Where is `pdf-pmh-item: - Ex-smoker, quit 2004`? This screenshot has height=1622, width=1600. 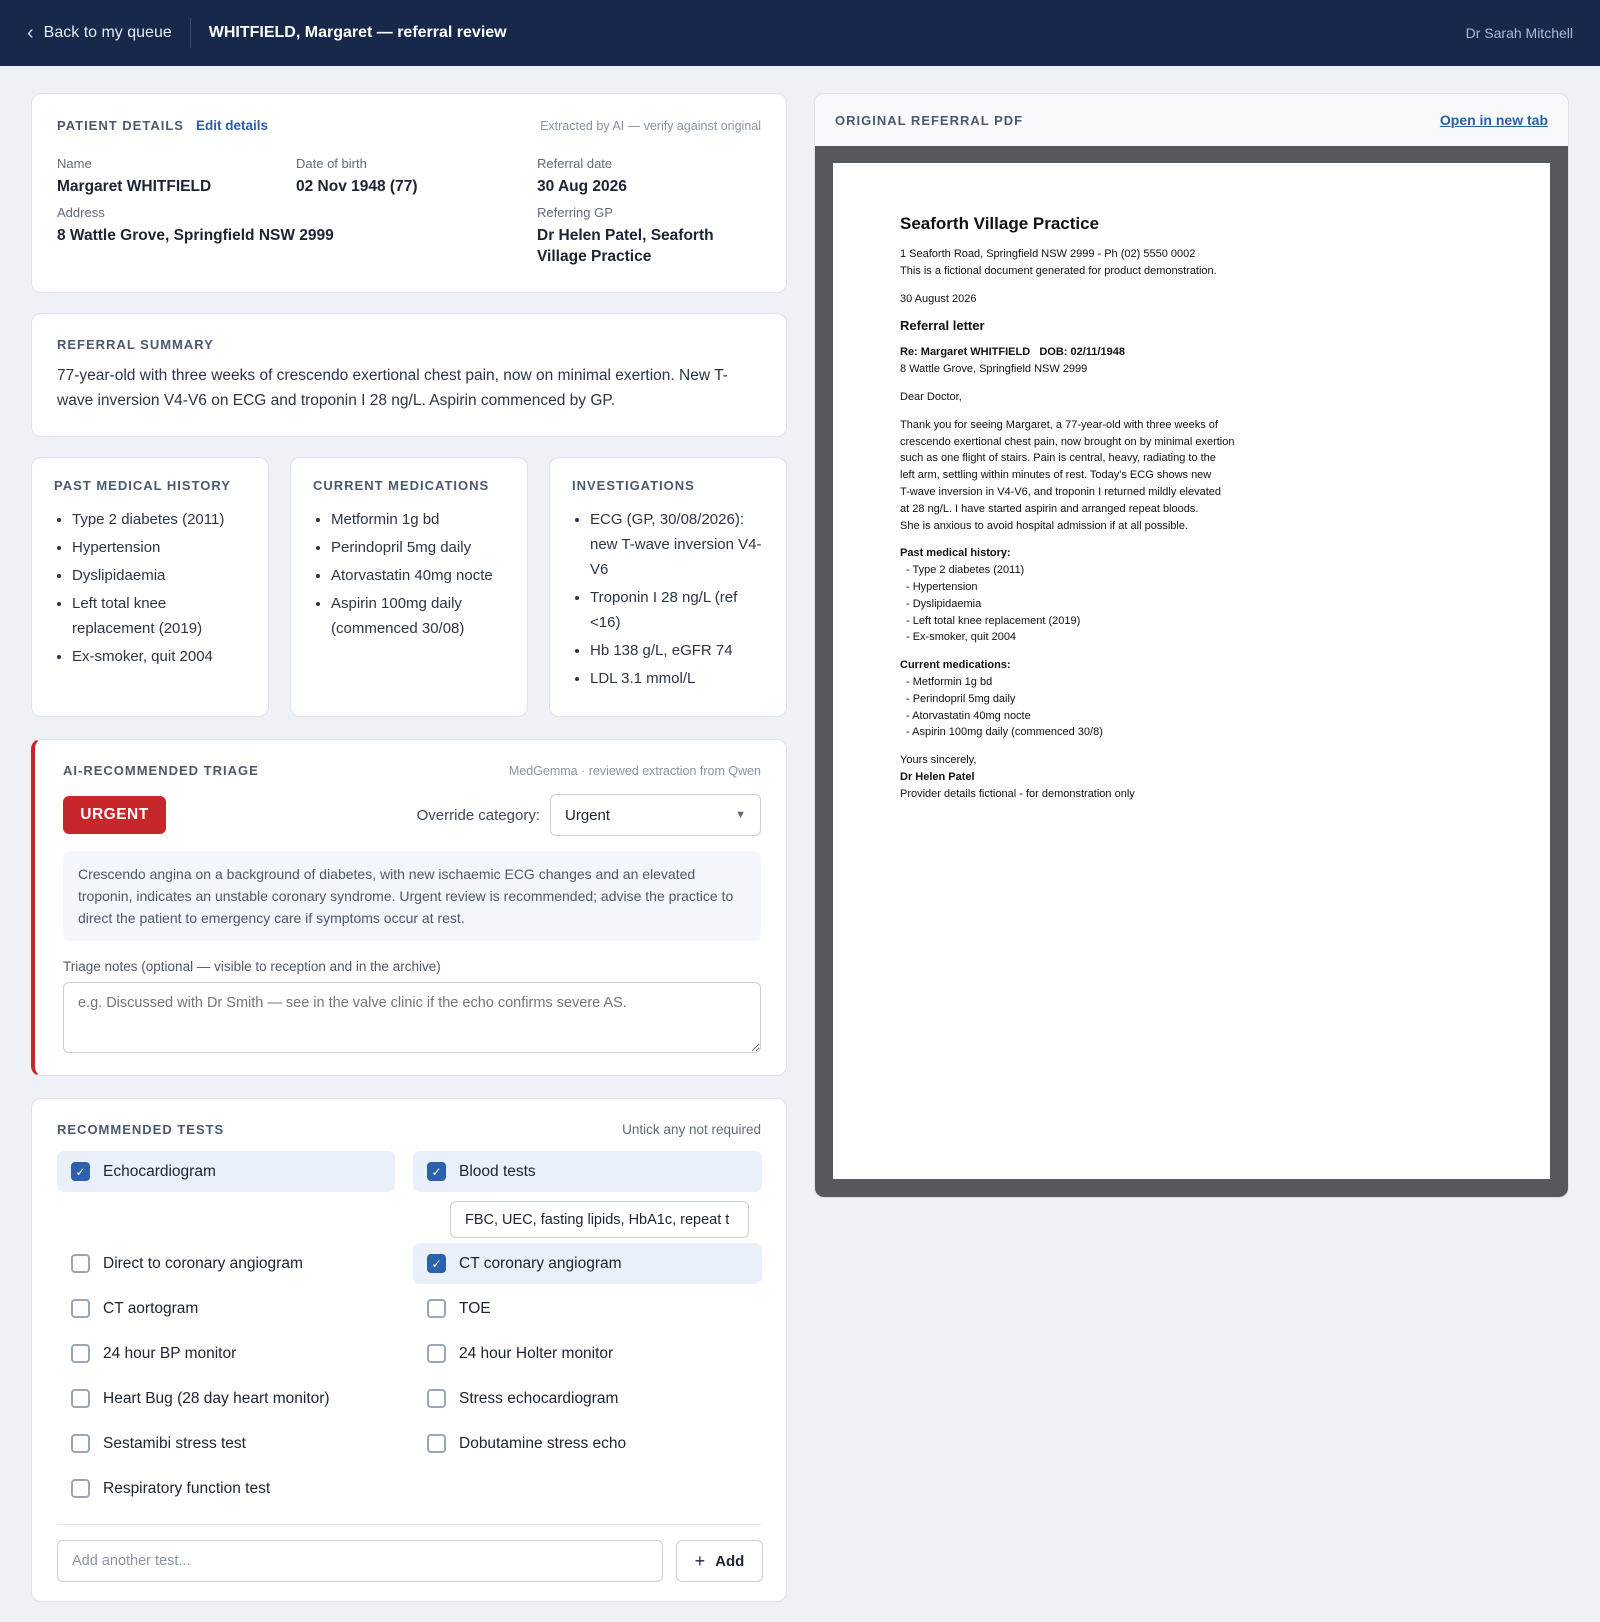
pdf-pmh-item: - Ex-smoker, quit 2004 is located at coordinates (961, 637).